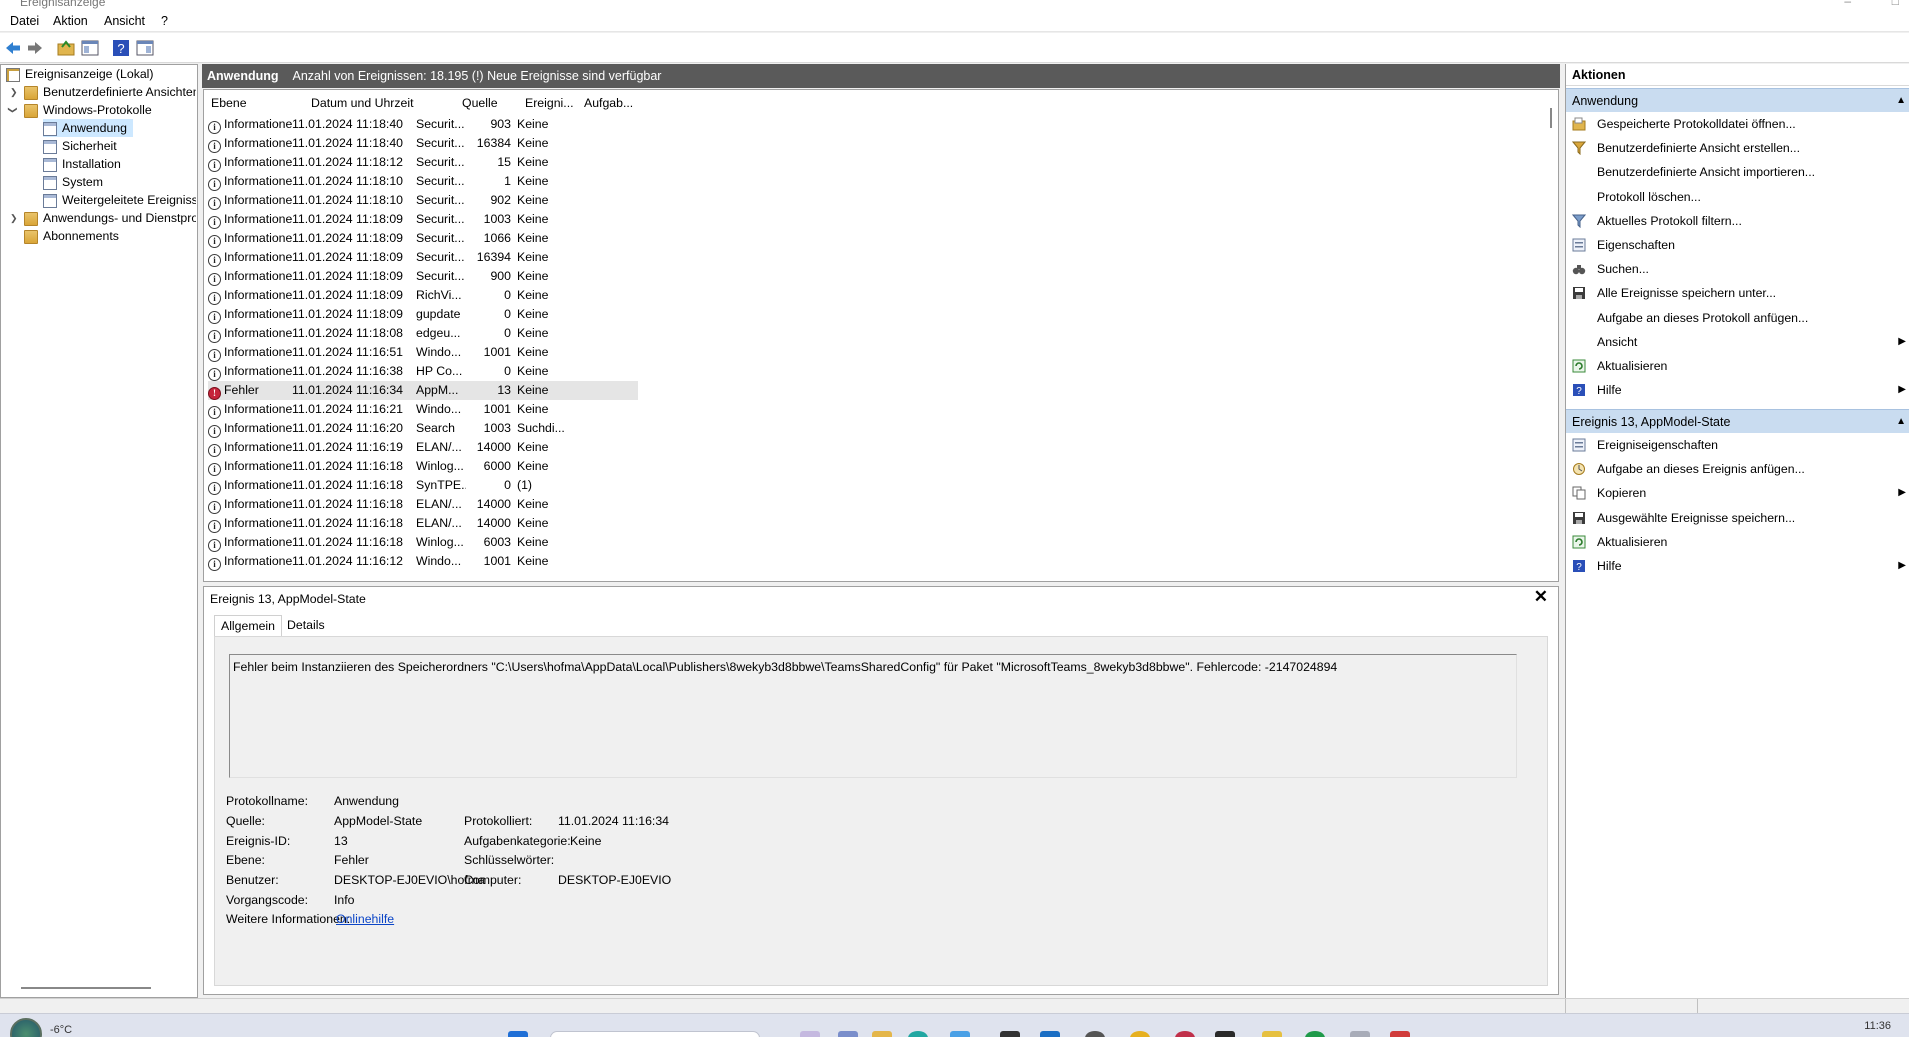 The image size is (1909, 1037). I want to click on tree-item-forwarded-events: Weitergeleitete Ereignisse, so click(119, 200).